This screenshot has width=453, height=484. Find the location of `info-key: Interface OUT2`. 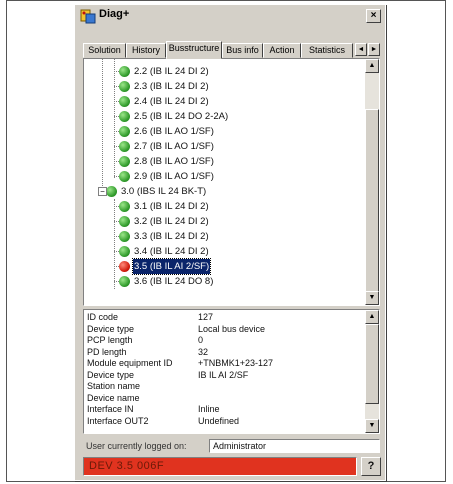

info-key: Interface OUT2 is located at coordinates (118, 420).